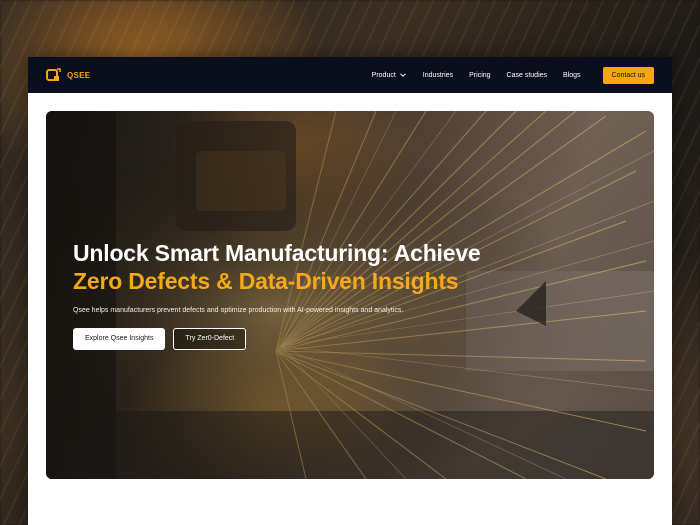  What do you see at coordinates (479, 75) in the screenshot?
I see `nav-item-pricing: Pricing` at bounding box center [479, 75].